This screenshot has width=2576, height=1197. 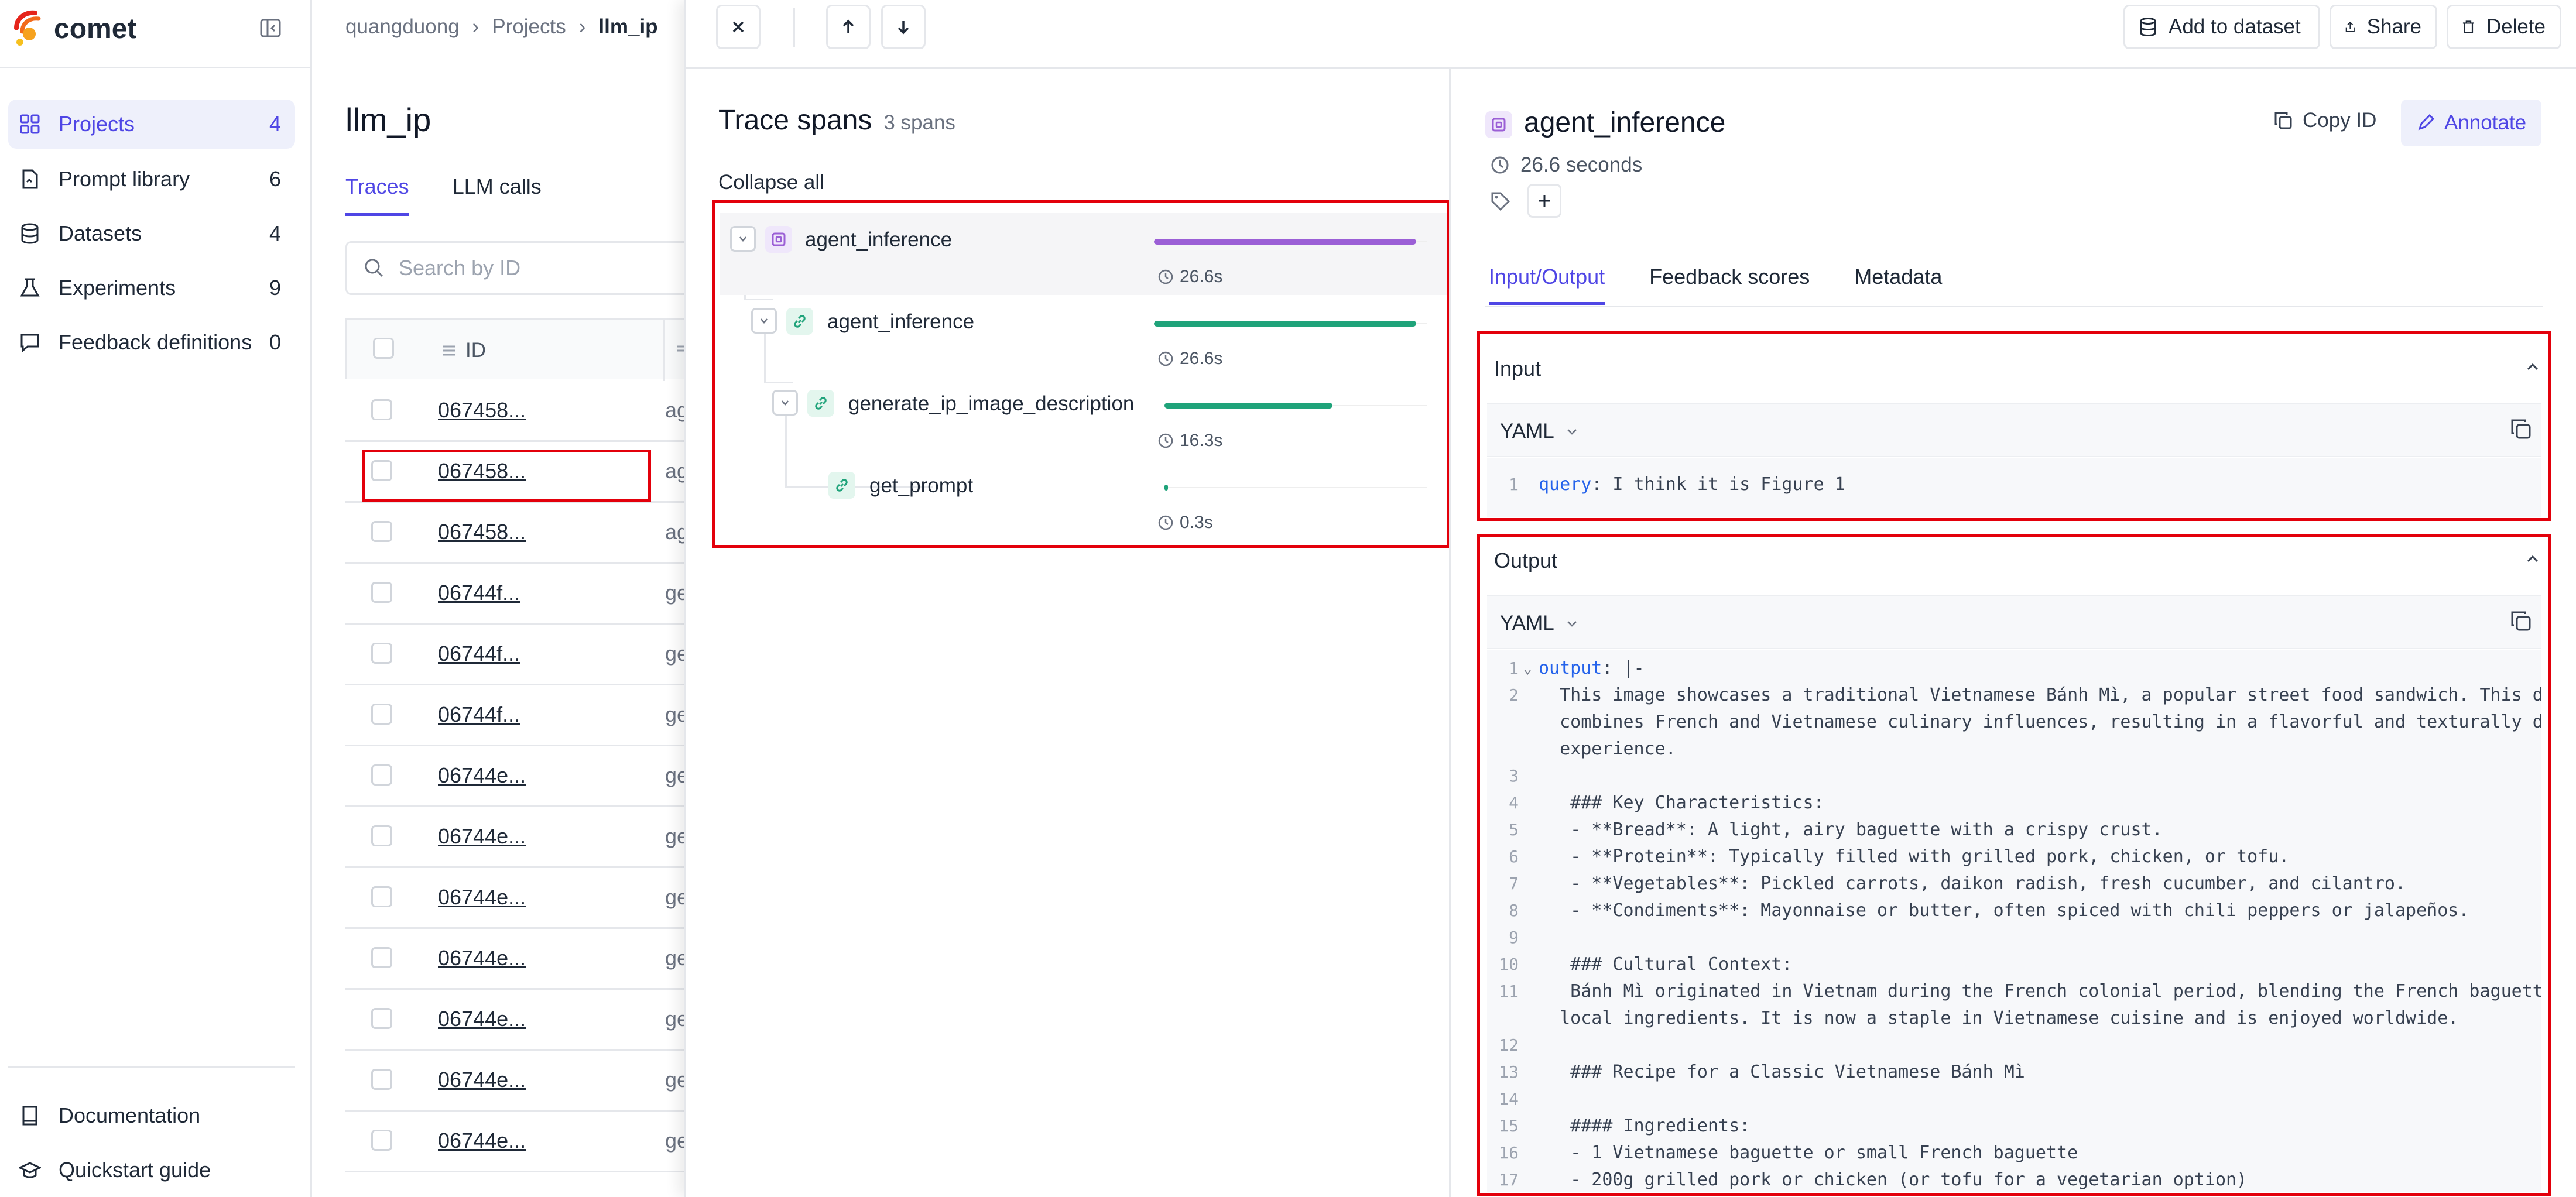 What do you see at coordinates (521, 268) in the screenshot?
I see `search-input: Search by ID` at bounding box center [521, 268].